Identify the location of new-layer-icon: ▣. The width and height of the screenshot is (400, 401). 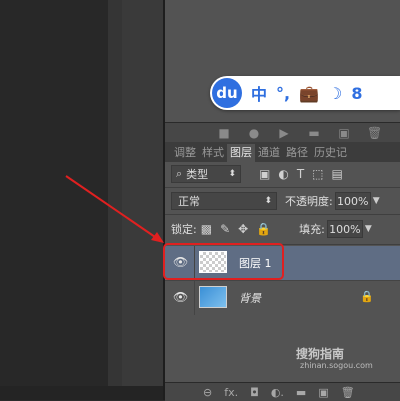
(323, 392).